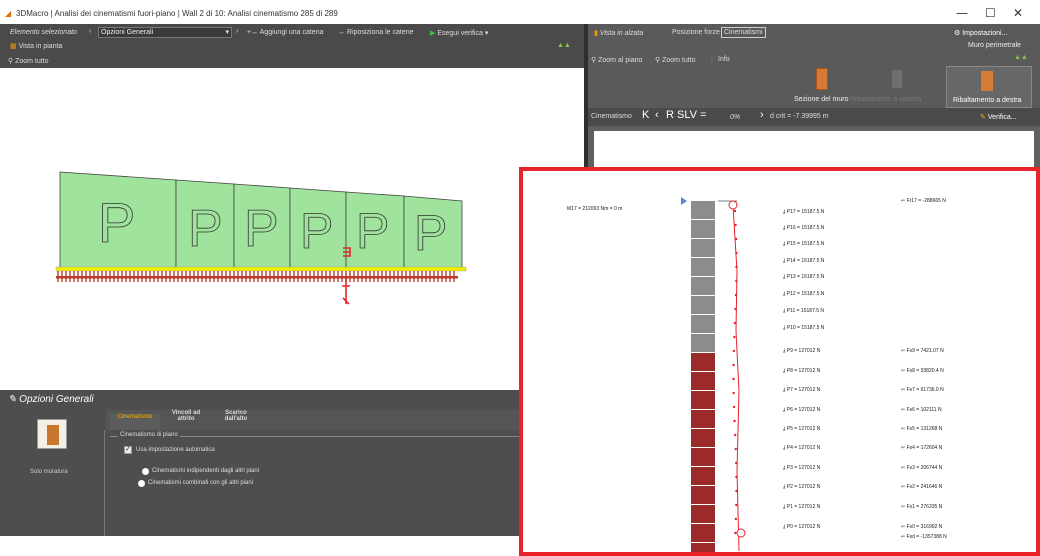 Image resolution: width=1040 pixels, height=556 pixels. I want to click on load-right-label: ⇐ Fs8 = 33820.4 N, so click(922, 371).